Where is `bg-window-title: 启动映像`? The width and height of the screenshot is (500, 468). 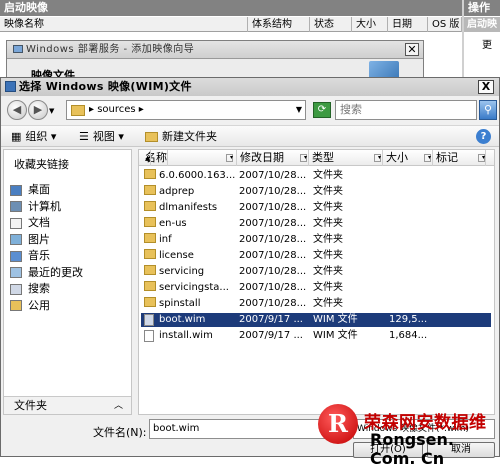 bg-window-title: 启动映像 is located at coordinates (231, 8).